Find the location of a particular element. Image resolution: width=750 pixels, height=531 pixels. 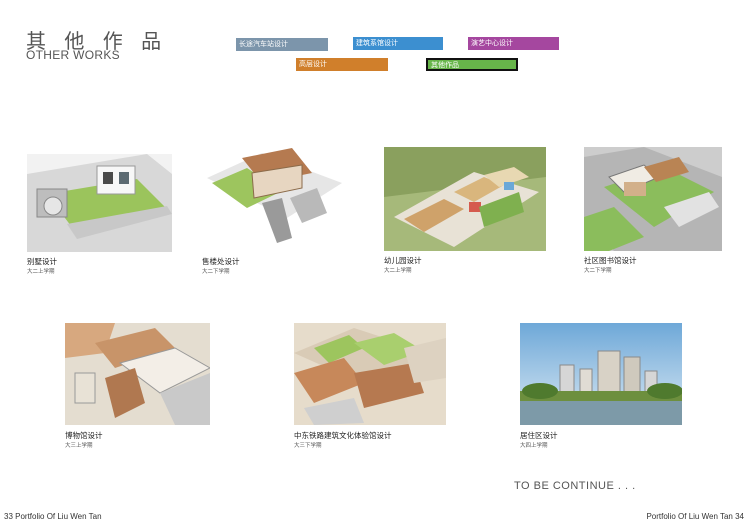

page-title-en: OTHER WORKS is located at coordinates (73, 55).